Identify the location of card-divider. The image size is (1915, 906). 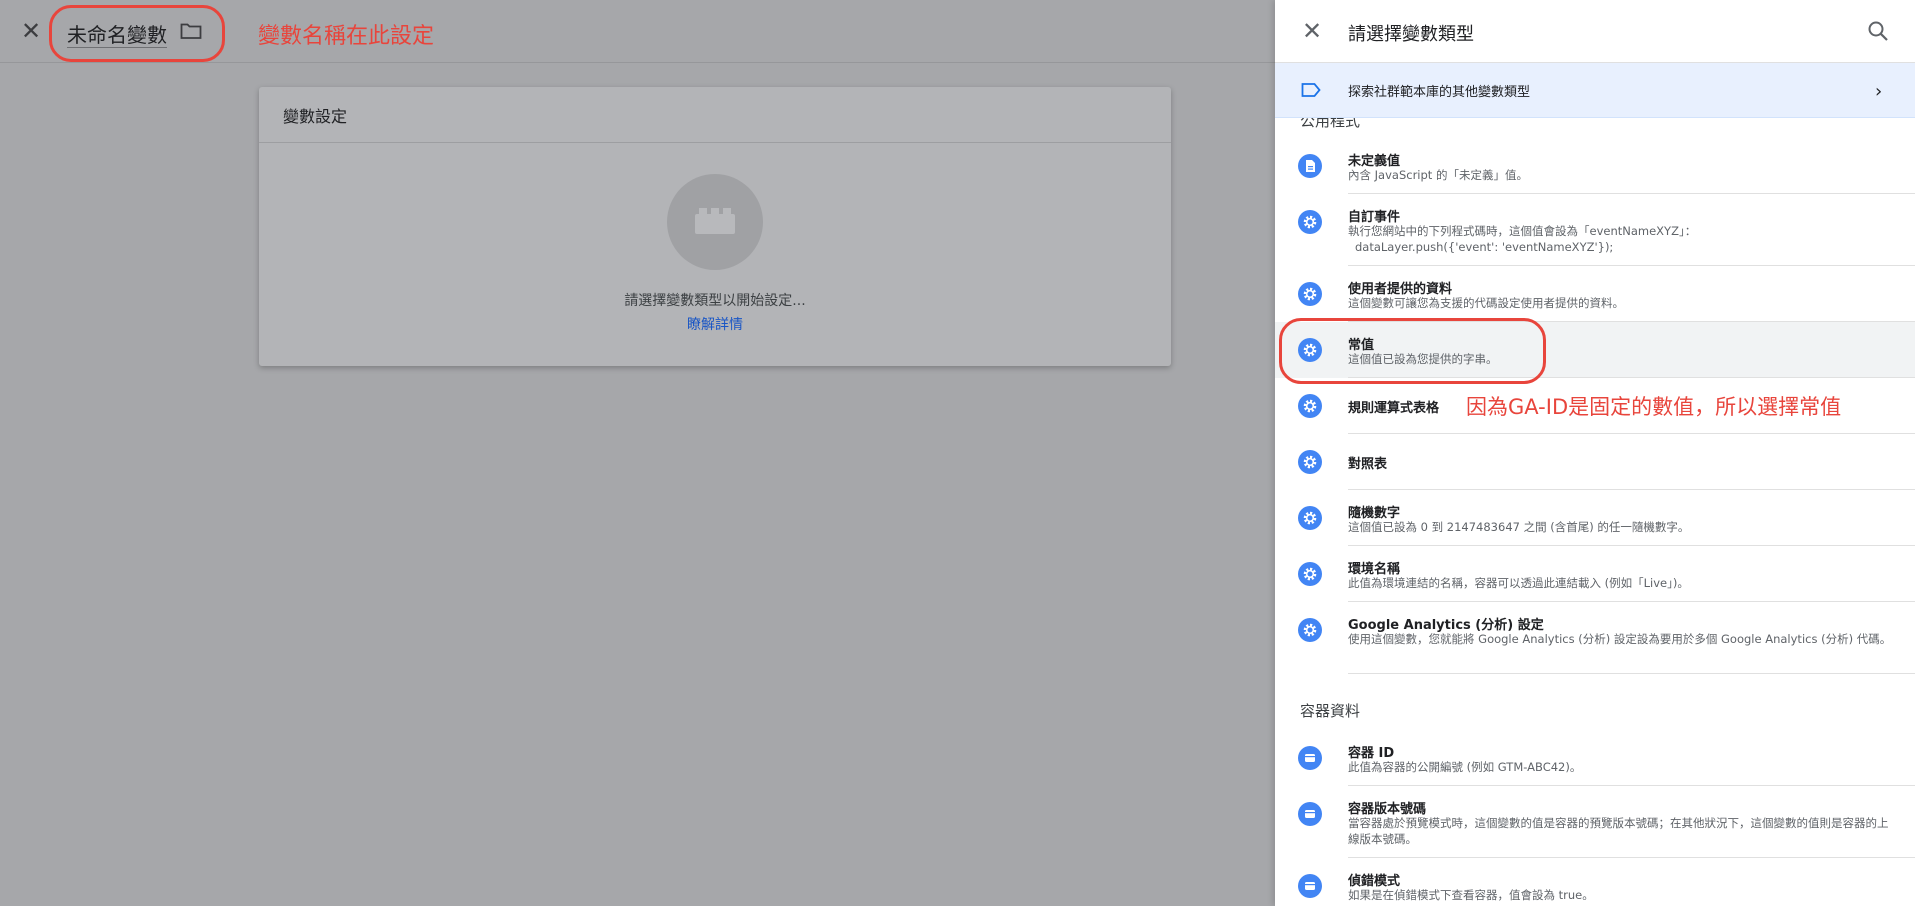
(715, 142).